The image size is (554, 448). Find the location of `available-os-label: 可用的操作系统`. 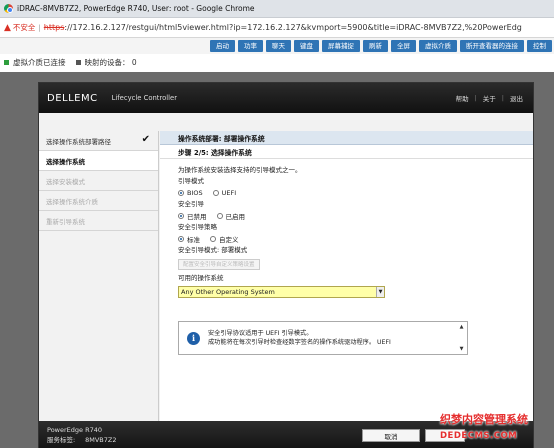

available-os-label: 可用的操作系统 is located at coordinates (201, 278).